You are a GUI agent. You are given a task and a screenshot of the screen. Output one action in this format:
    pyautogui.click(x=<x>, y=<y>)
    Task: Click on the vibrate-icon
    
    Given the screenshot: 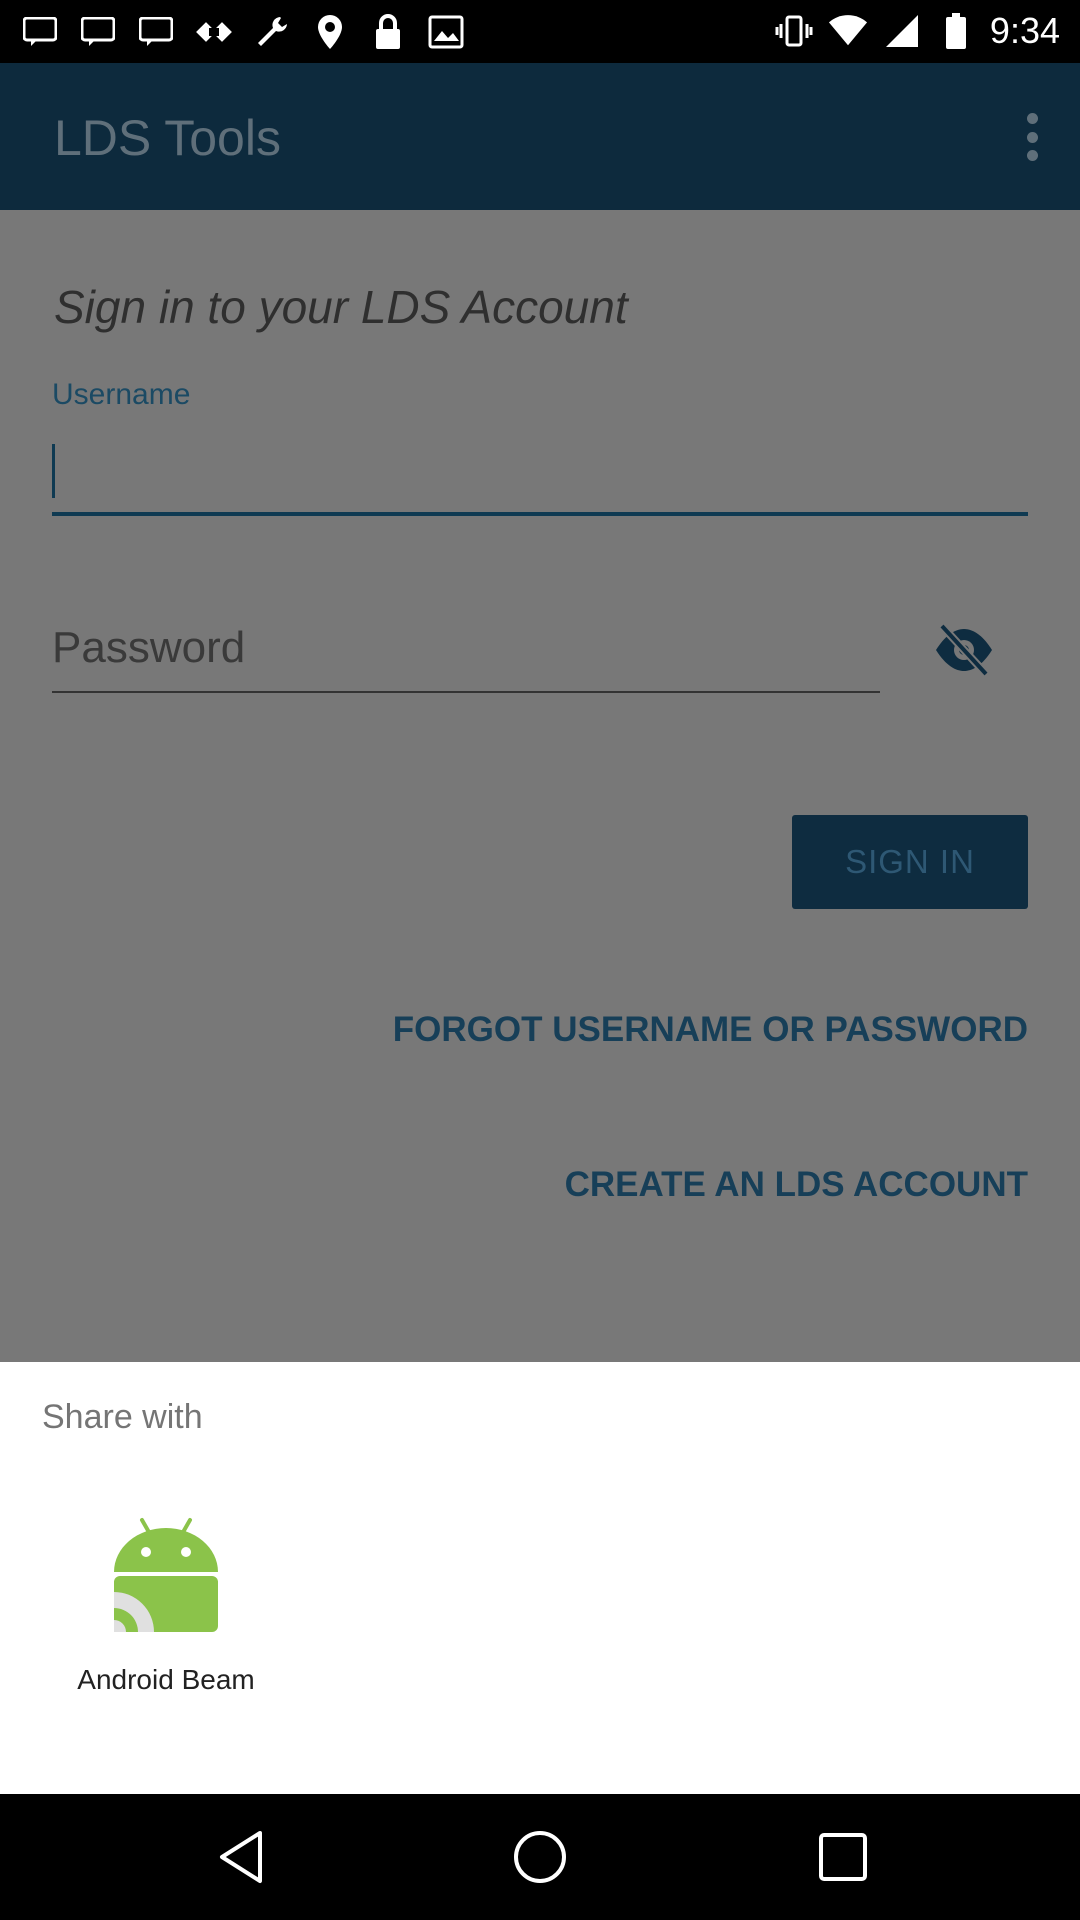 What is the action you would take?
    pyautogui.click(x=794, y=31)
    